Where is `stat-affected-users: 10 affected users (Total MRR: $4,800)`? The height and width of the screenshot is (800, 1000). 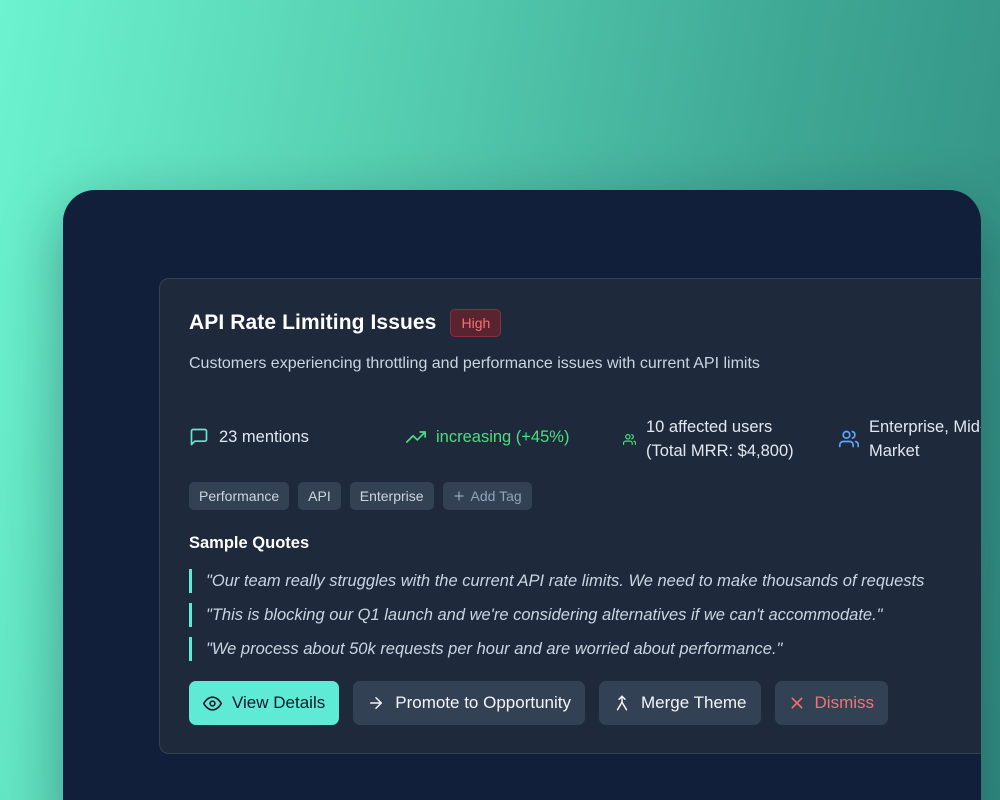
stat-affected-users: 10 affected users (Total MRR: $4,800) is located at coordinates (708, 439).